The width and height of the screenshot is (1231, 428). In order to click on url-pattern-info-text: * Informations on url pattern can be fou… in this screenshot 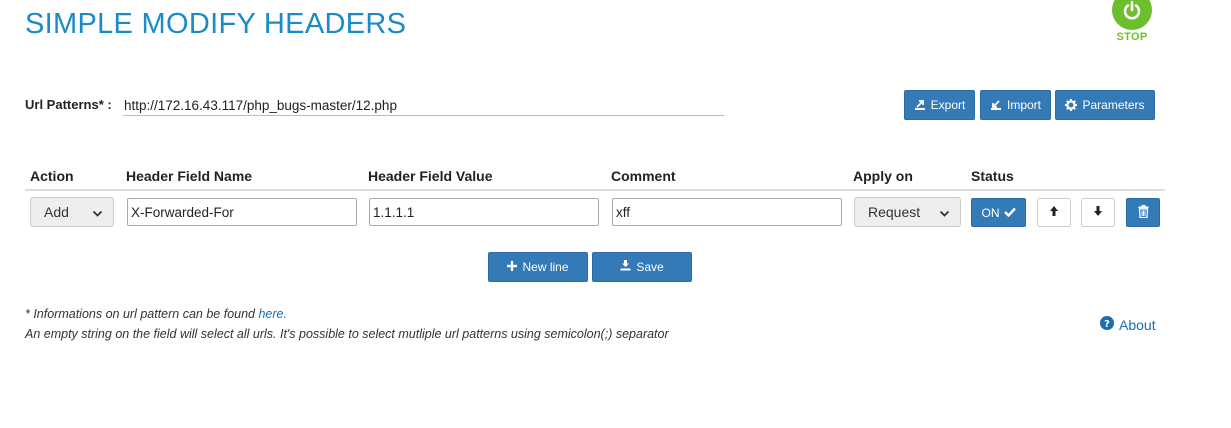, I will do `click(142, 314)`.